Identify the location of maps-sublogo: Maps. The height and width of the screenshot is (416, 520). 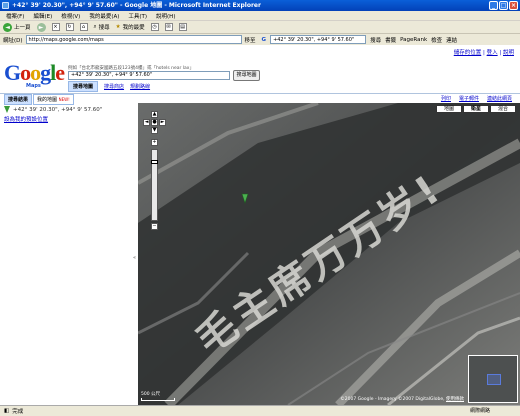
(33, 86).